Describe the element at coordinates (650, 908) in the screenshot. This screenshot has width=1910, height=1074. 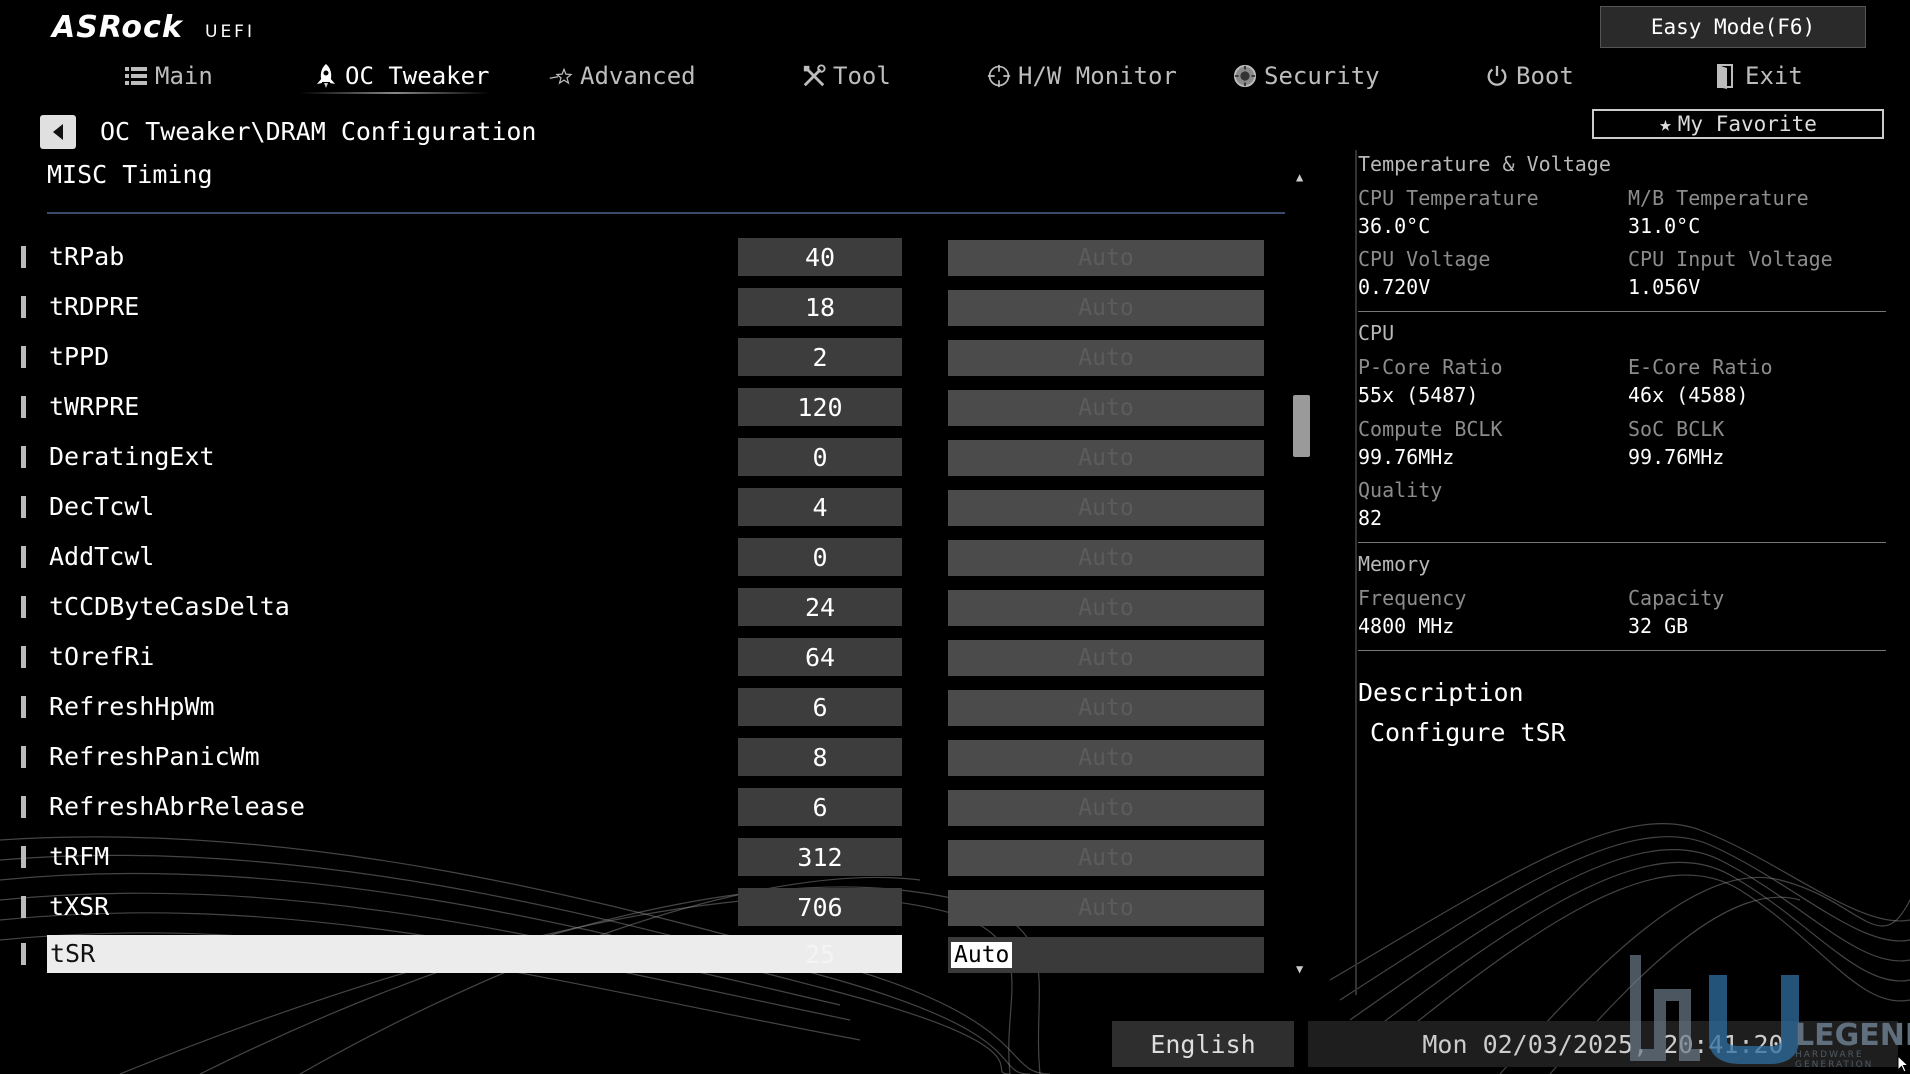
I see `setting-row: tXSR 706 Auto` at that location.